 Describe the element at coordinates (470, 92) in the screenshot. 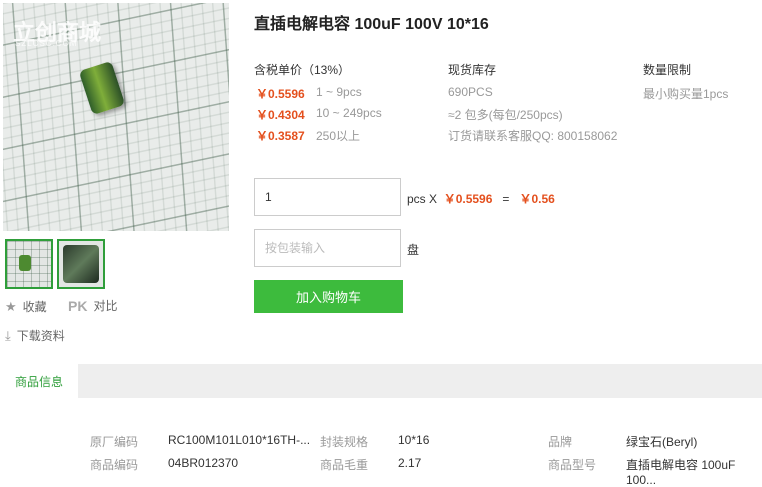

I see `stock-amount: 690PCS` at that location.